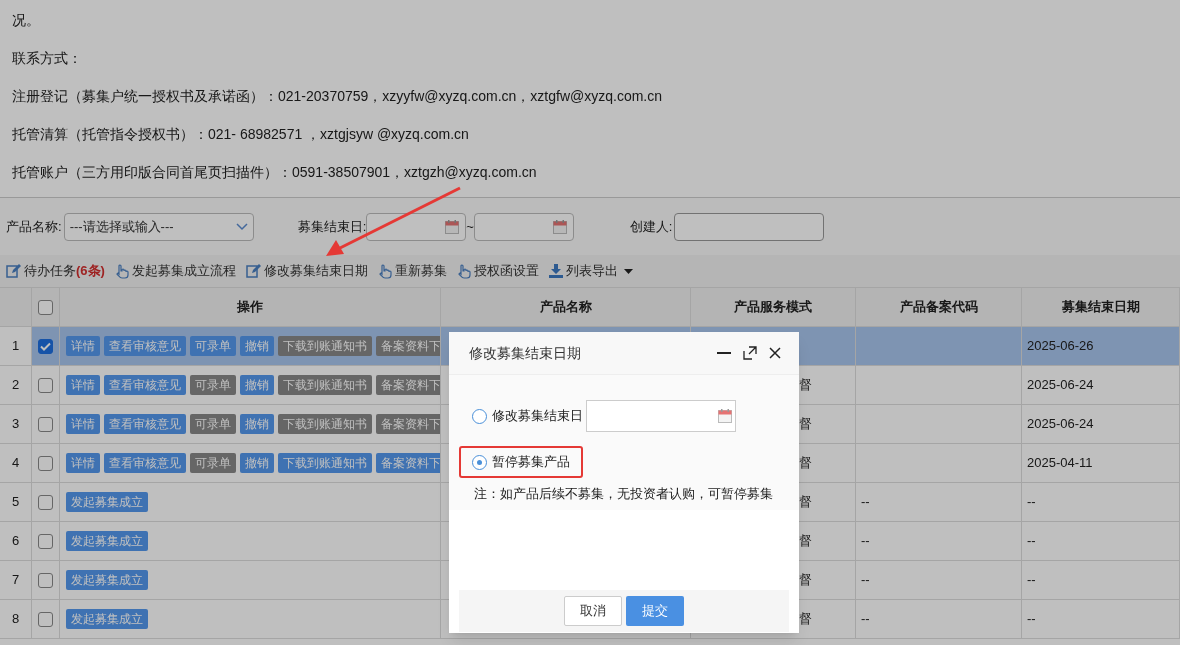  Describe the element at coordinates (241, 134) in the screenshot. I see `text-line: 托管清算（托管指令授权书）：021- 68982571 ，xztgjsyw @xyzq.com.cn` at that location.